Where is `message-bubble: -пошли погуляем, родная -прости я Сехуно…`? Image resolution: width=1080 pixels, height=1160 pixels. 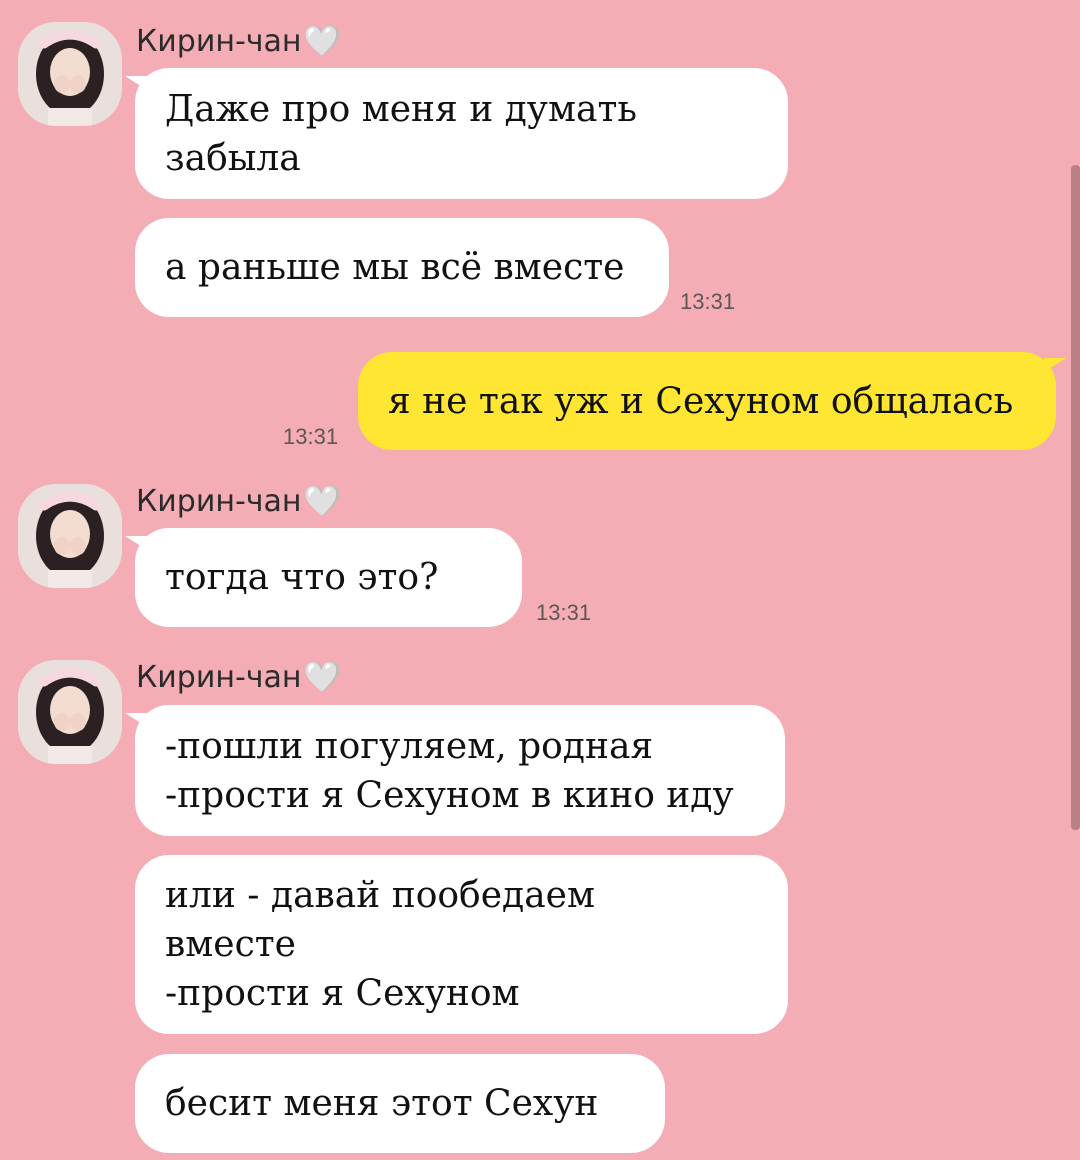 message-bubble: -пошли погуляем, родная -прости я Сехуно… is located at coordinates (455, 770).